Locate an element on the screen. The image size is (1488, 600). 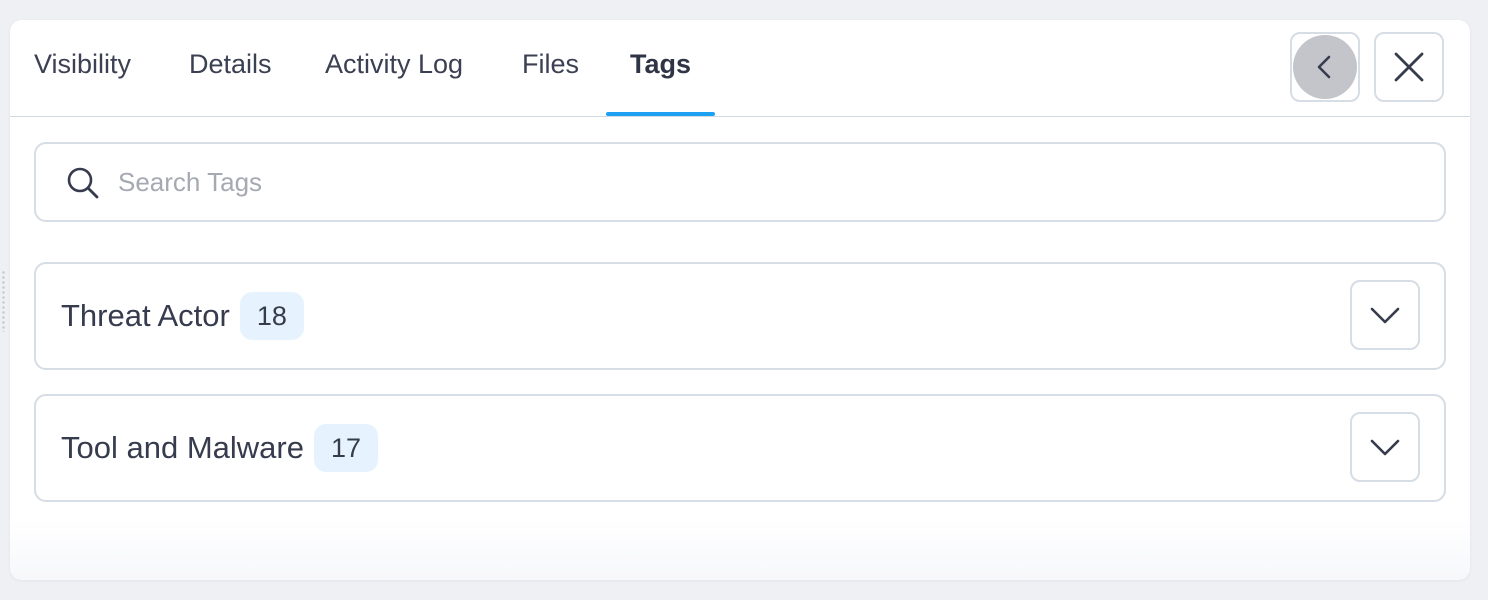
tag-group-title: Threat Actor is located at coordinates (145, 315).